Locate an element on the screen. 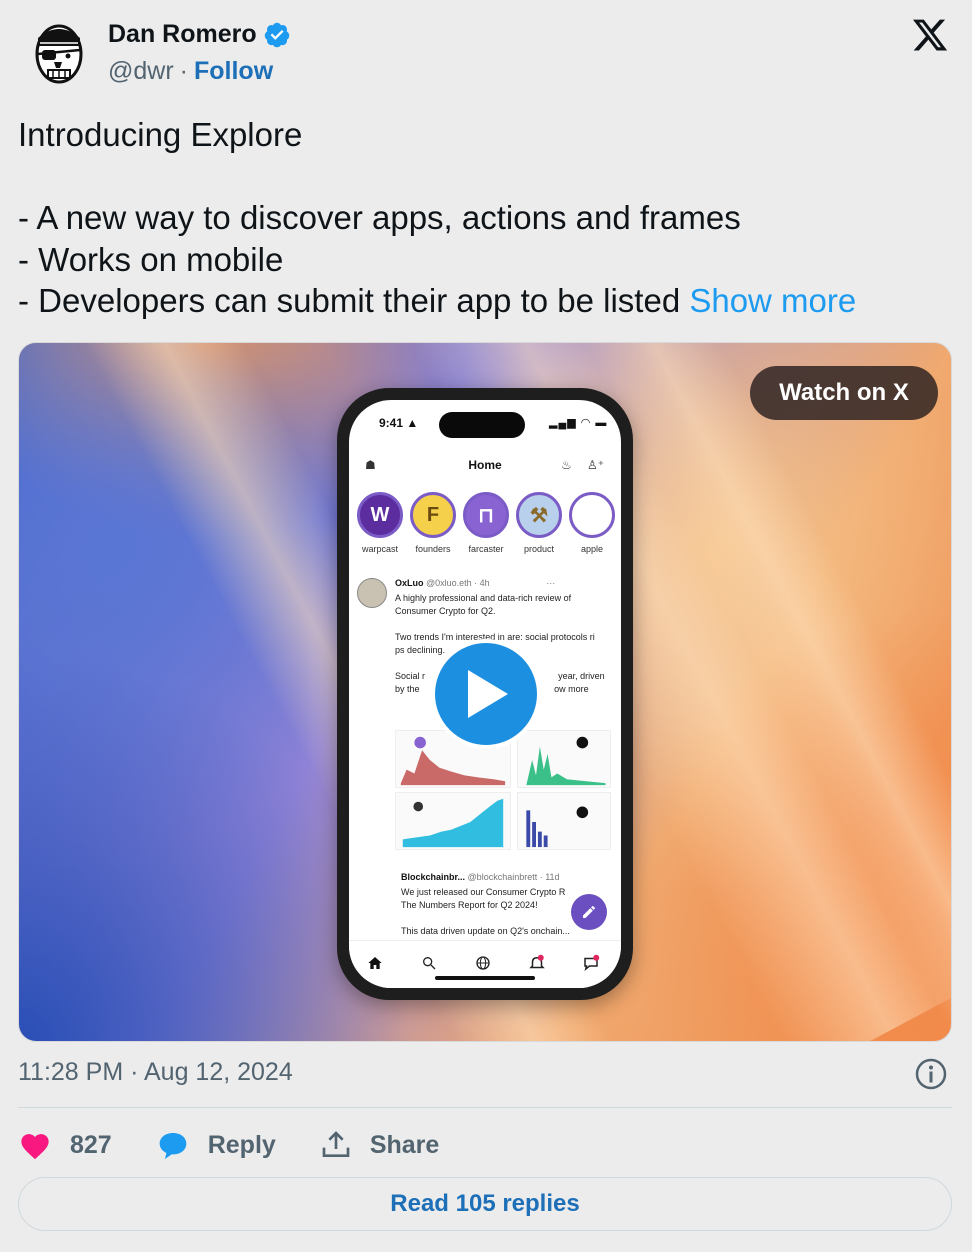 The height and width of the screenshot is (1252, 972). app-header: ☗ Home ♨ ♙⁺ is located at coordinates (485, 464).